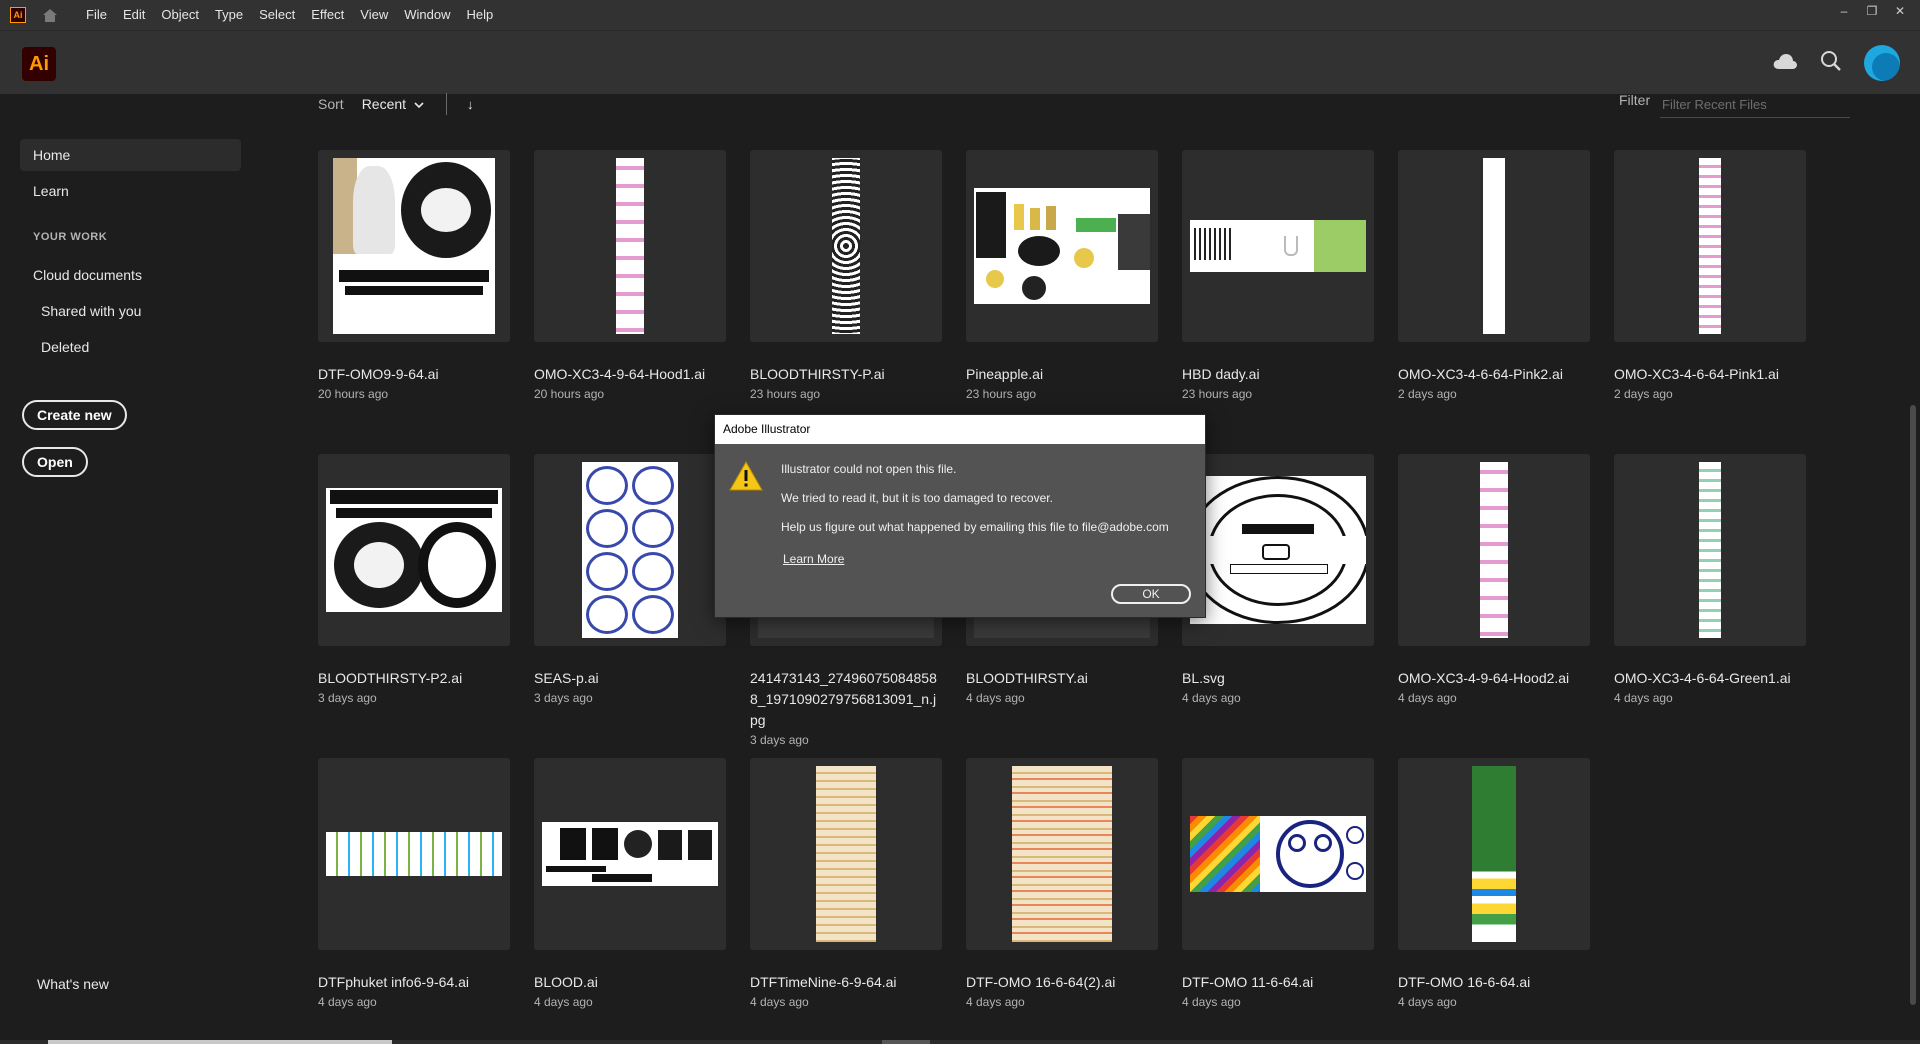 This screenshot has height=1044, width=1920. Describe the element at coordinates (414, 374) in the screenshot. I see `file-name: DTF-OMO9-9-64.ai` at that location.